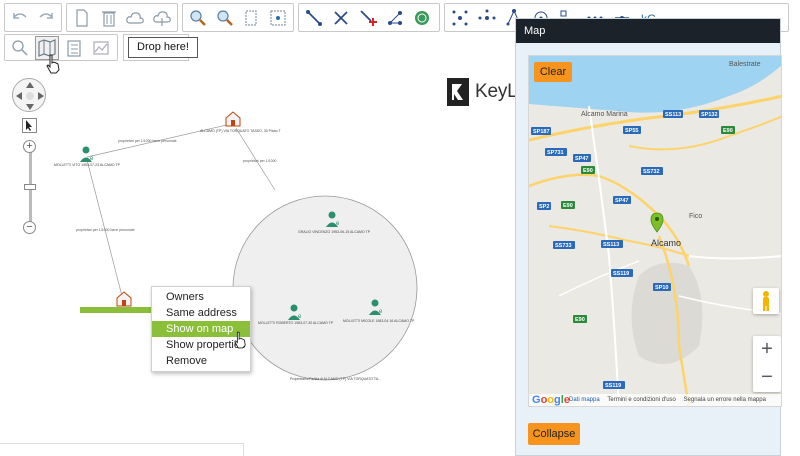 This screenshot has width=800, height=456. I want to click on layout-button, so click(460, 18).